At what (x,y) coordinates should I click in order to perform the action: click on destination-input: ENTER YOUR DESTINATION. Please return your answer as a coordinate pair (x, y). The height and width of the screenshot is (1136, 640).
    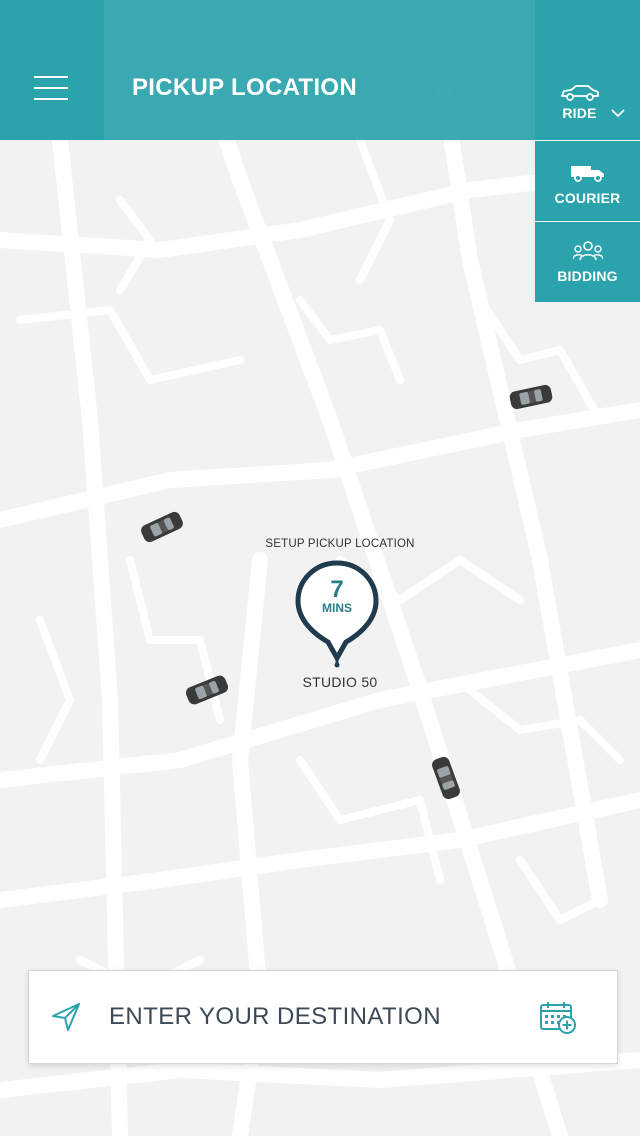
    Looking at the image, I should click on (323, 1017).